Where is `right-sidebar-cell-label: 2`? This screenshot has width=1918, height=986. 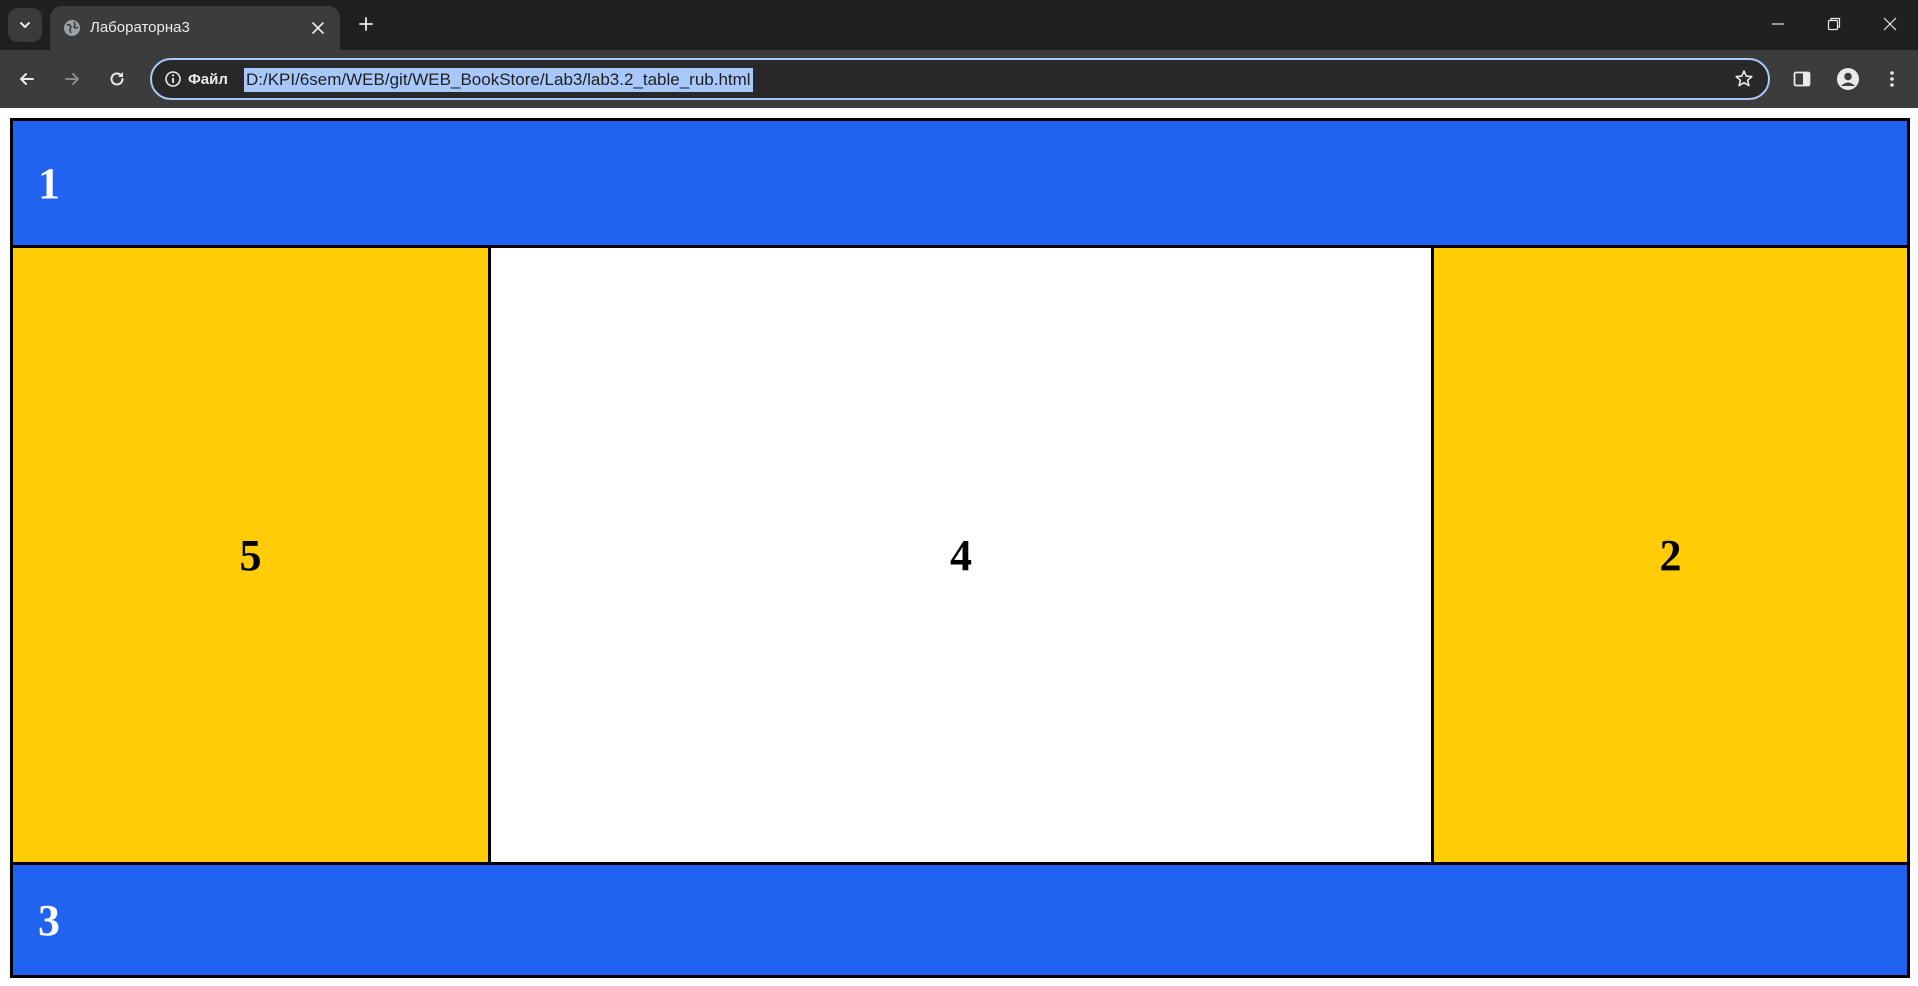 right-sidebar-cell-label: 2 is located at coordinates (1670, 555).